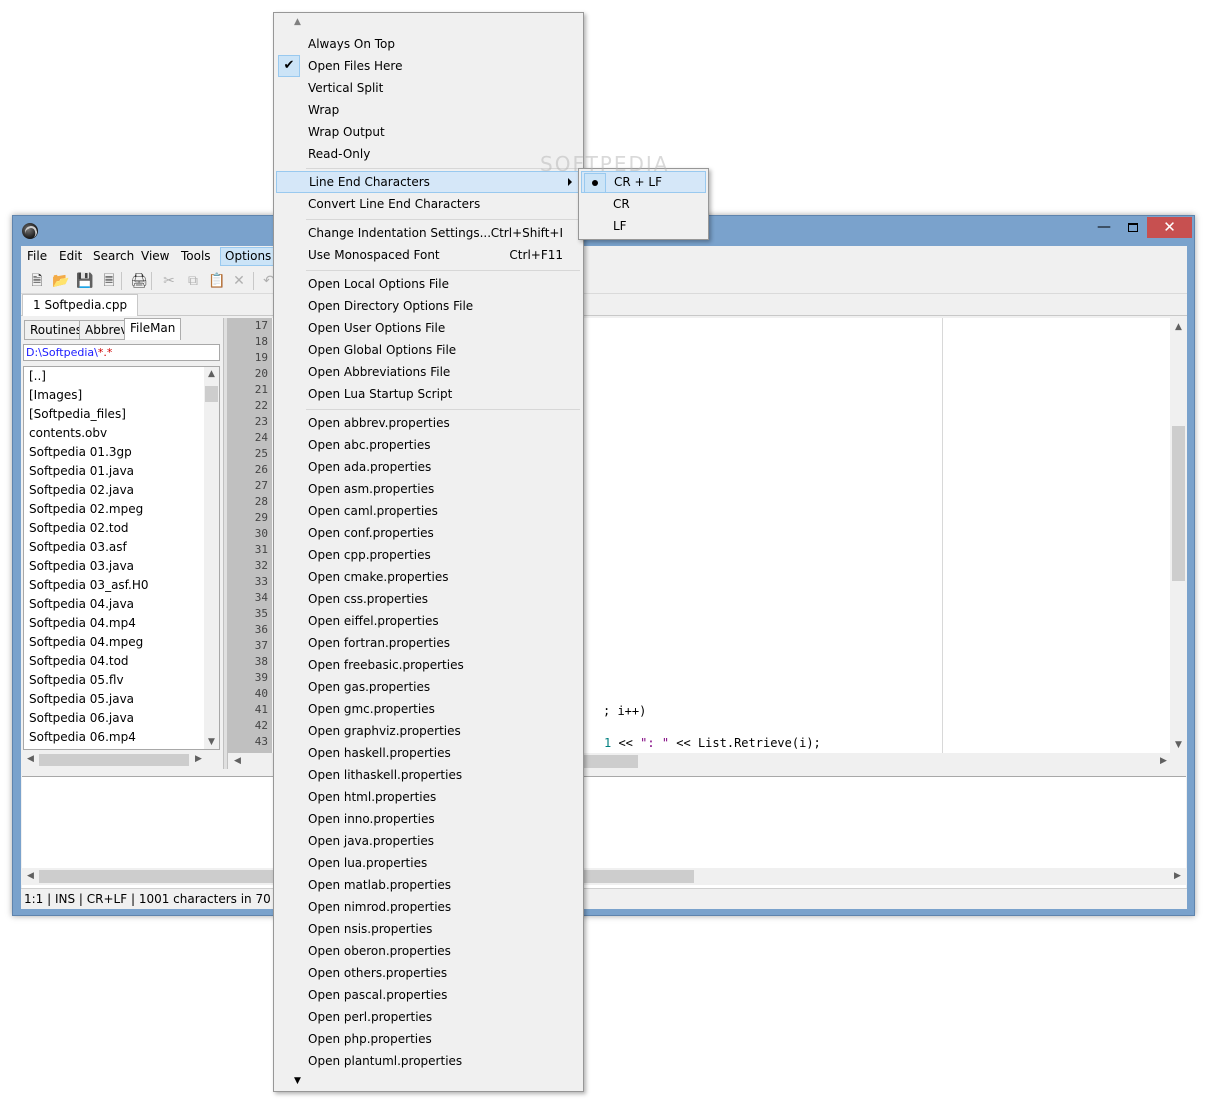 This screenshot has width=1215, height=1112. I want to click on menu-item-properties: Open gas.properties, so click(428, 687).